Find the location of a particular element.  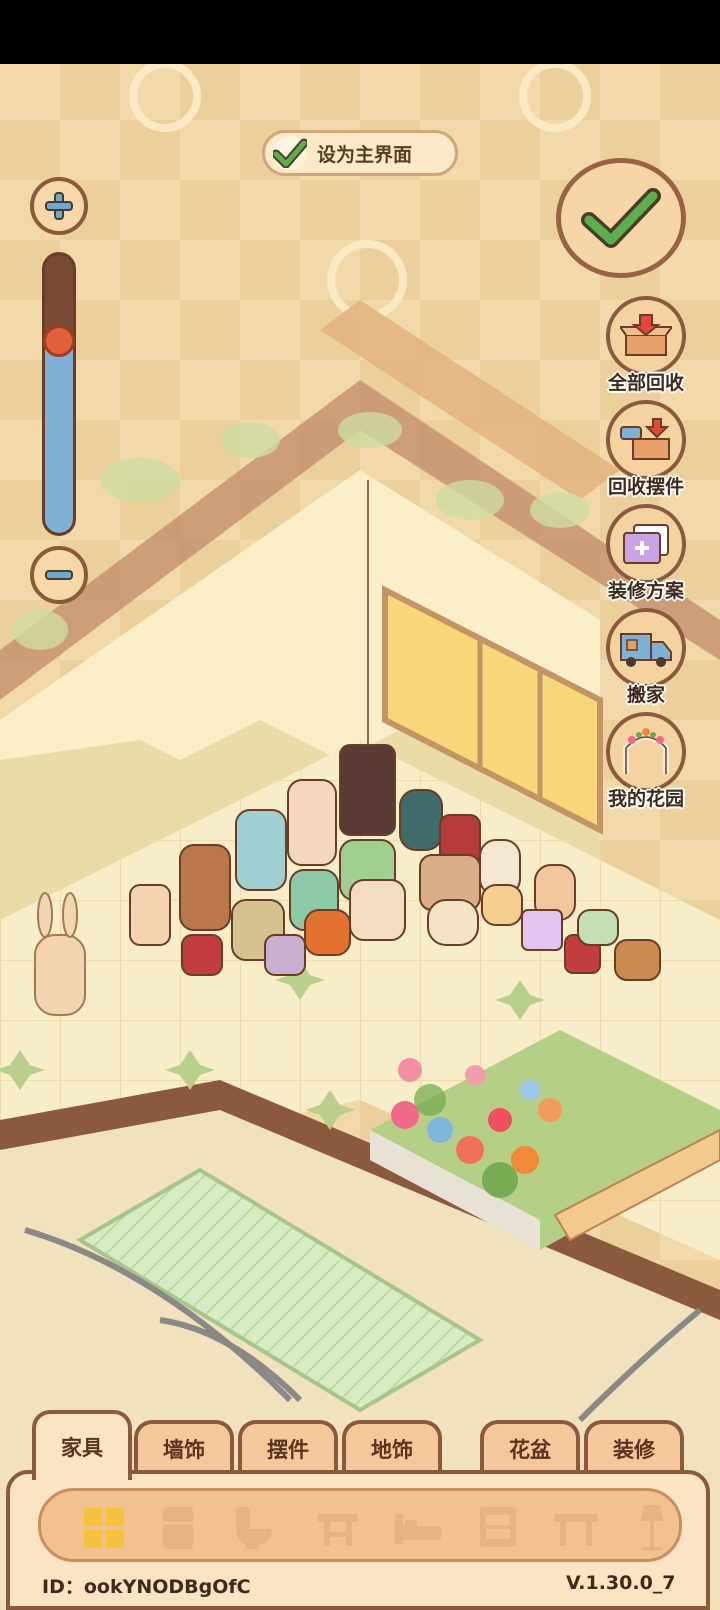

zoom-slider-track is located at coordinates (59, 394).